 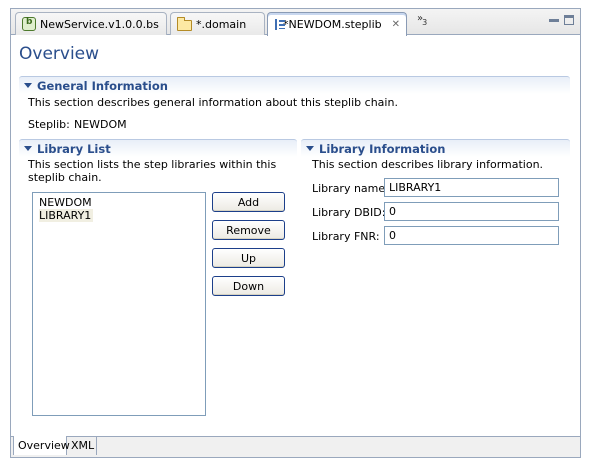 I want to click on maximize-icon, so click(x=569, y=20).